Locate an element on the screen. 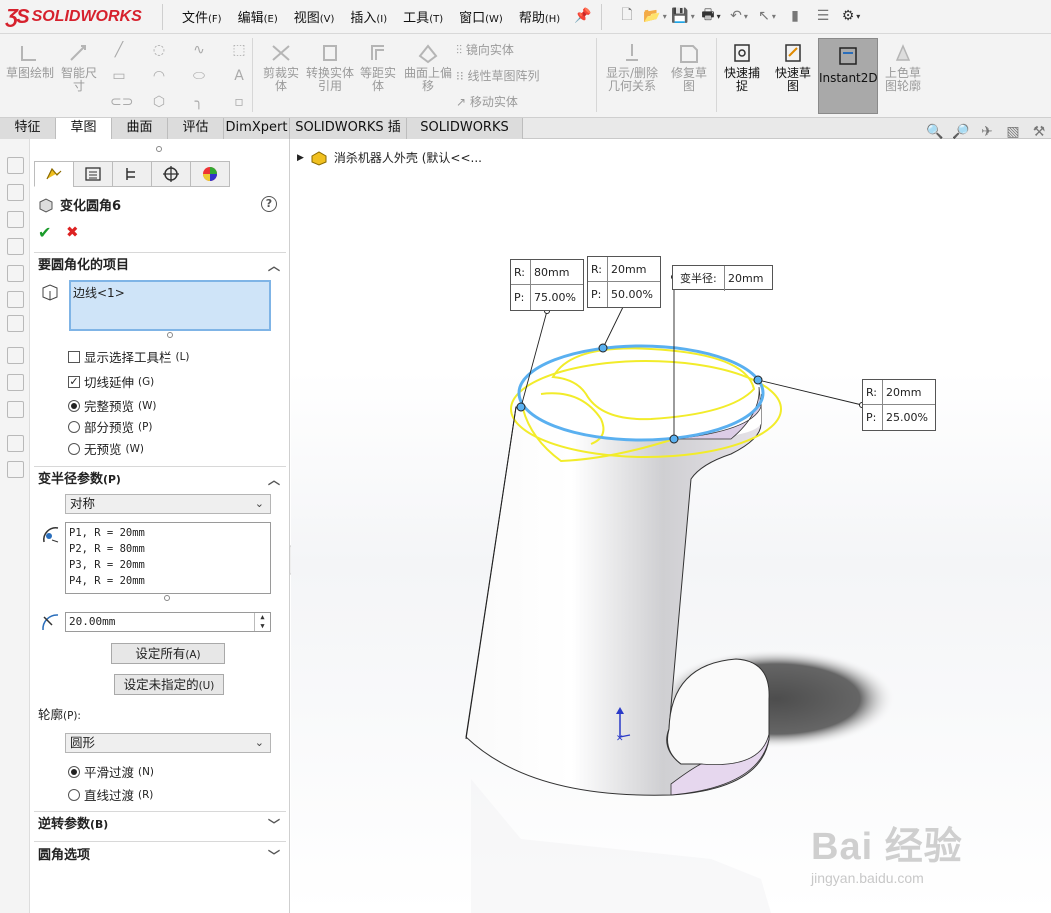  checkbox: ✓ is located at coordinates (74, 381).